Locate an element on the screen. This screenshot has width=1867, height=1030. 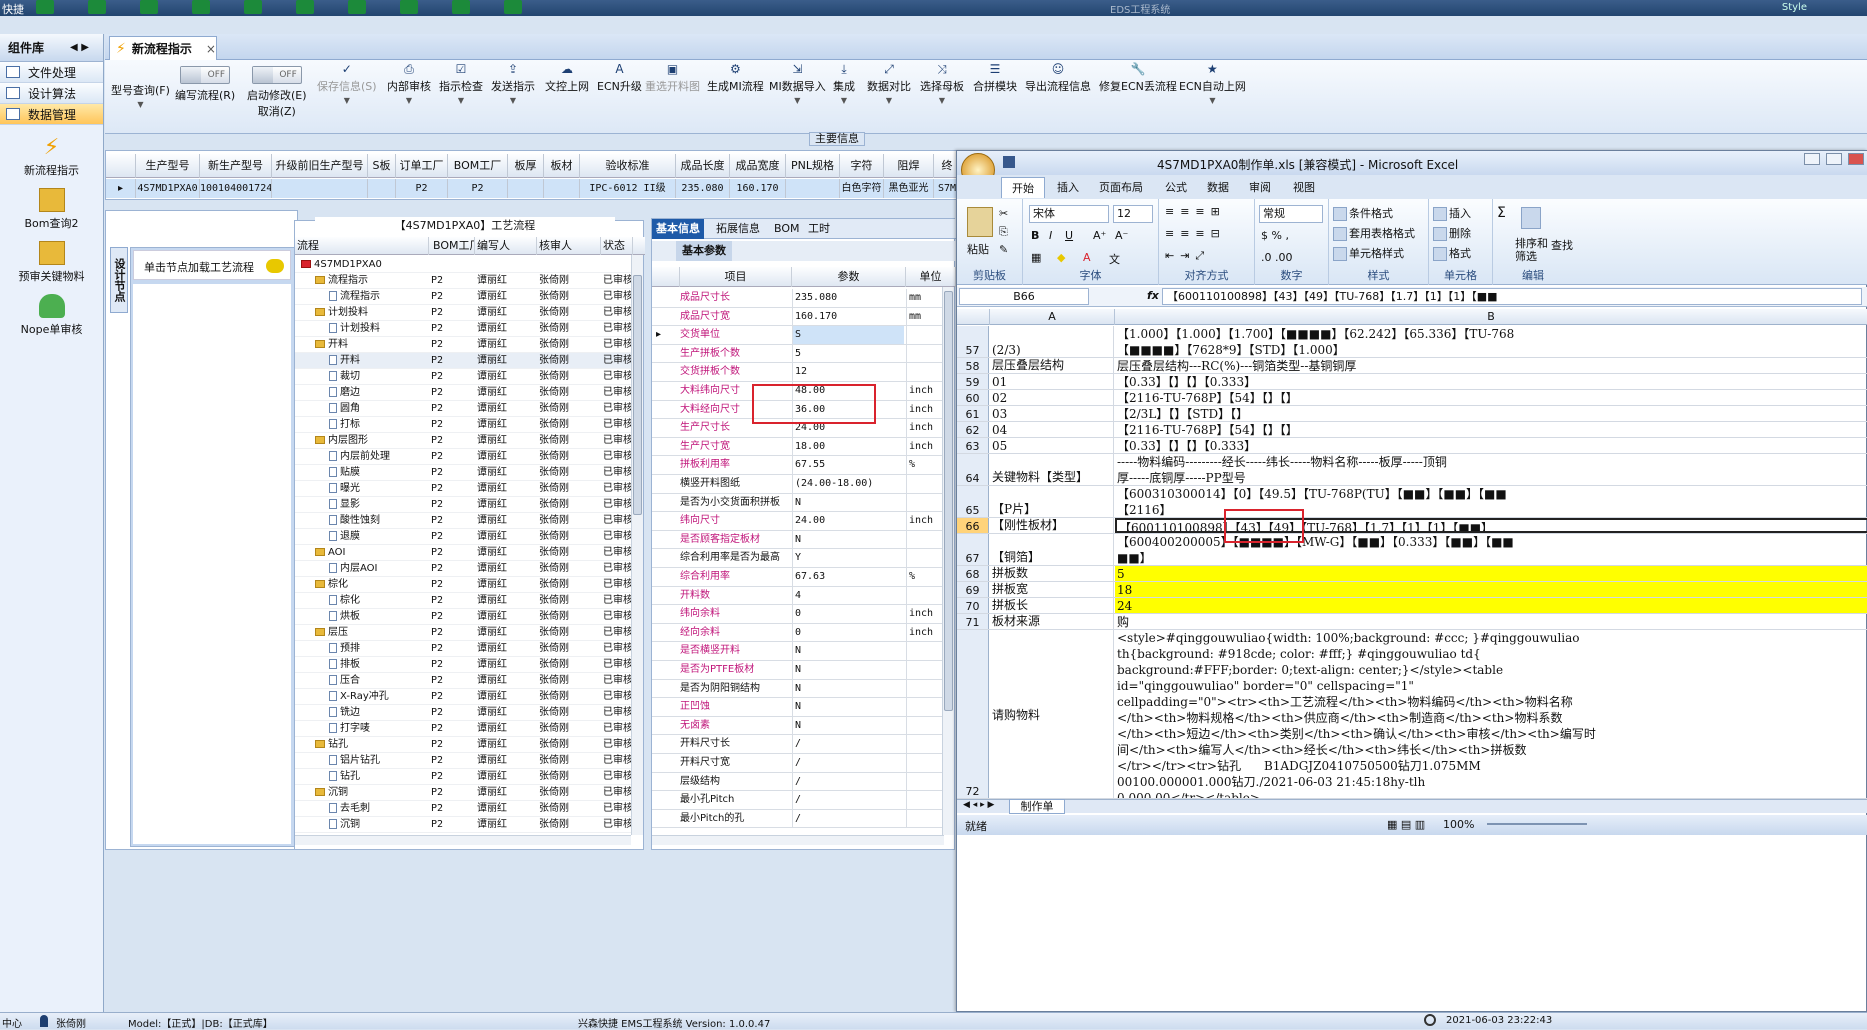
sort-filter-icon is located at coordinates (1531, 218).